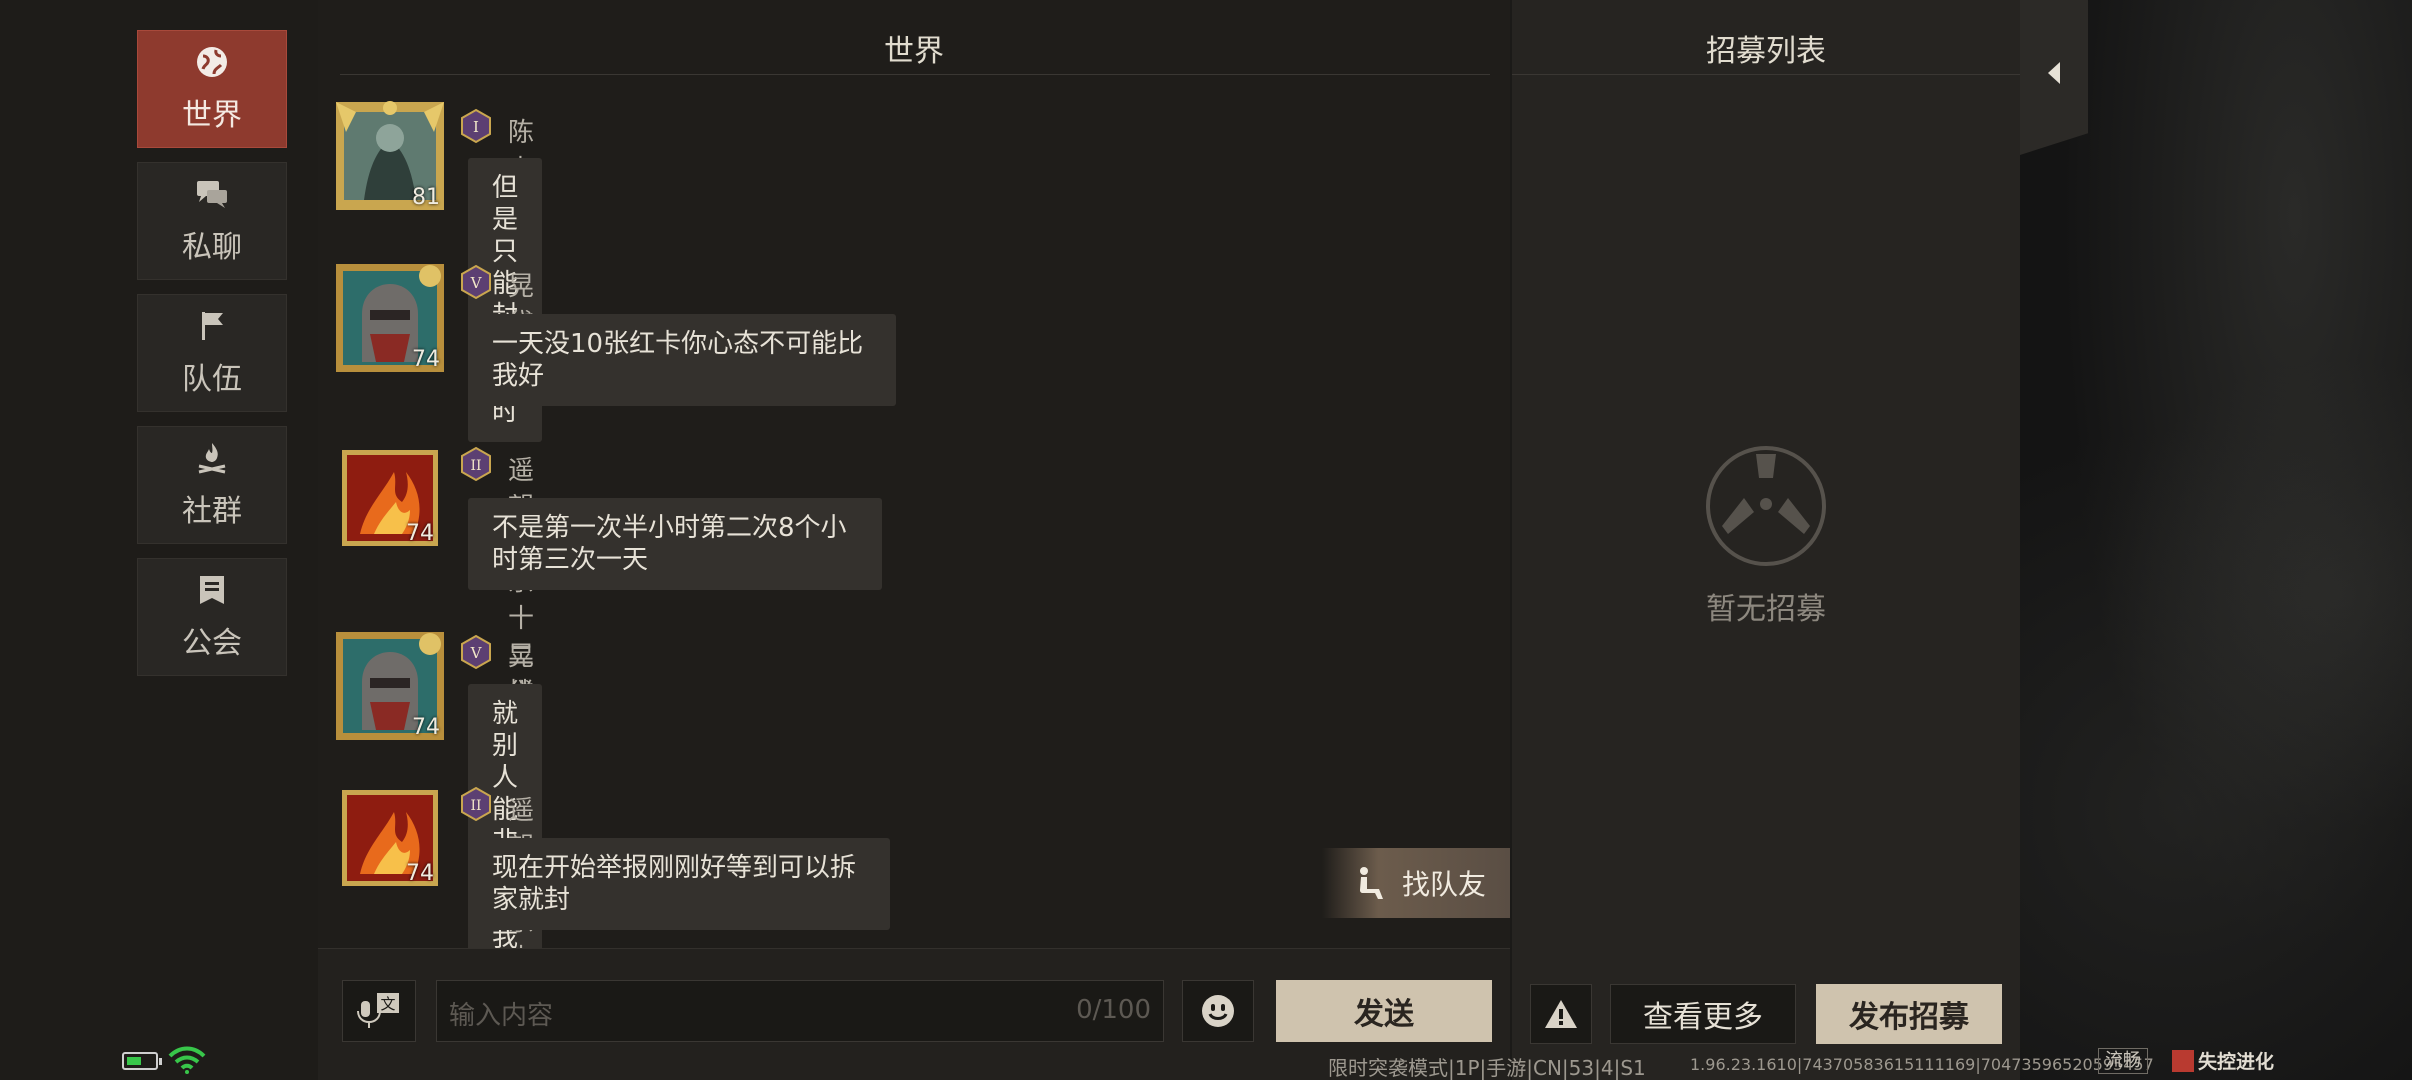 This screenshot has width=2412, height=1080. Describe the element at coordinates (1766, 609) in the screenshot. I see `empty-recruit-text: 暂无招募` at that location.